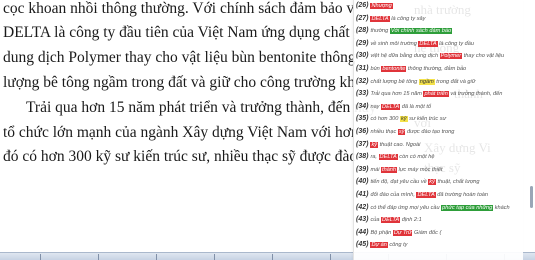  Describe the element at coordinates (439, 145) in the screenshot. I see `sentence-row: (37) kỹ thuật cao. Ngoài` at that location.